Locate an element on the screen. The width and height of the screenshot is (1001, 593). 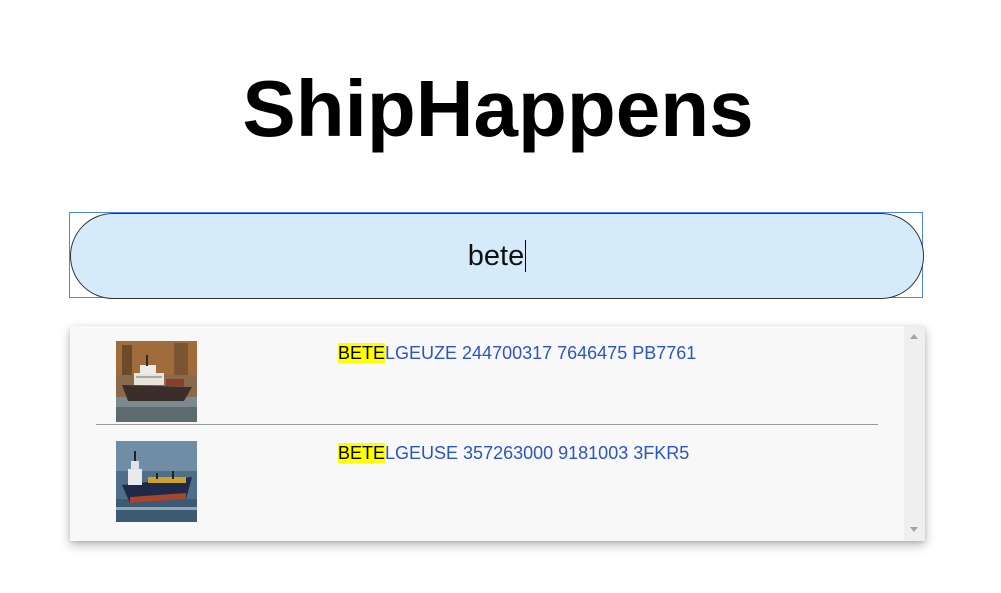
search-result-rest: LGEUZE 244700317 7646475 PB7761 is located at coordinates (541, 353).